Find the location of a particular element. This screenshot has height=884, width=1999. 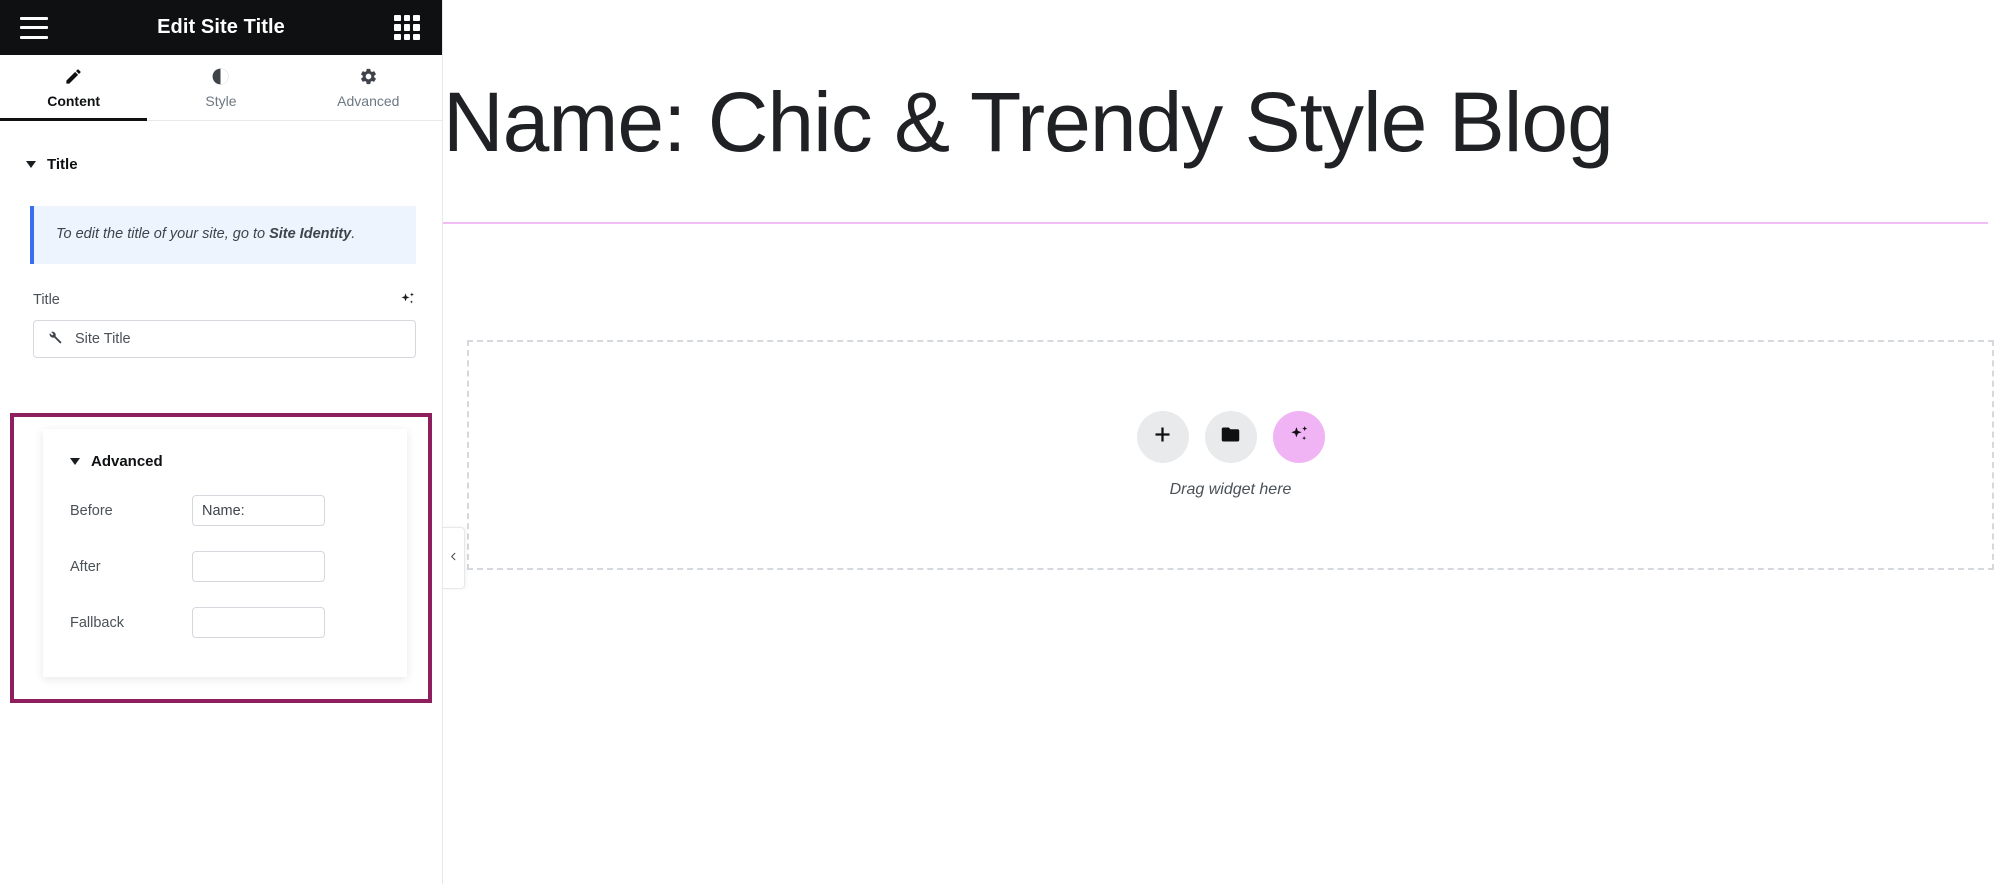

folder-icon is located at coordinates (1230, 437).